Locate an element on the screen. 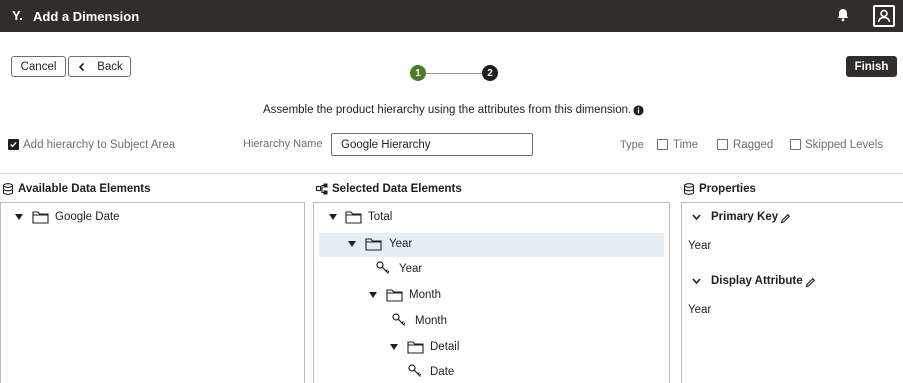 The width and height of the screenshot is (903, 383). tree-node-label: Detail is located at coordinates (445, 347).